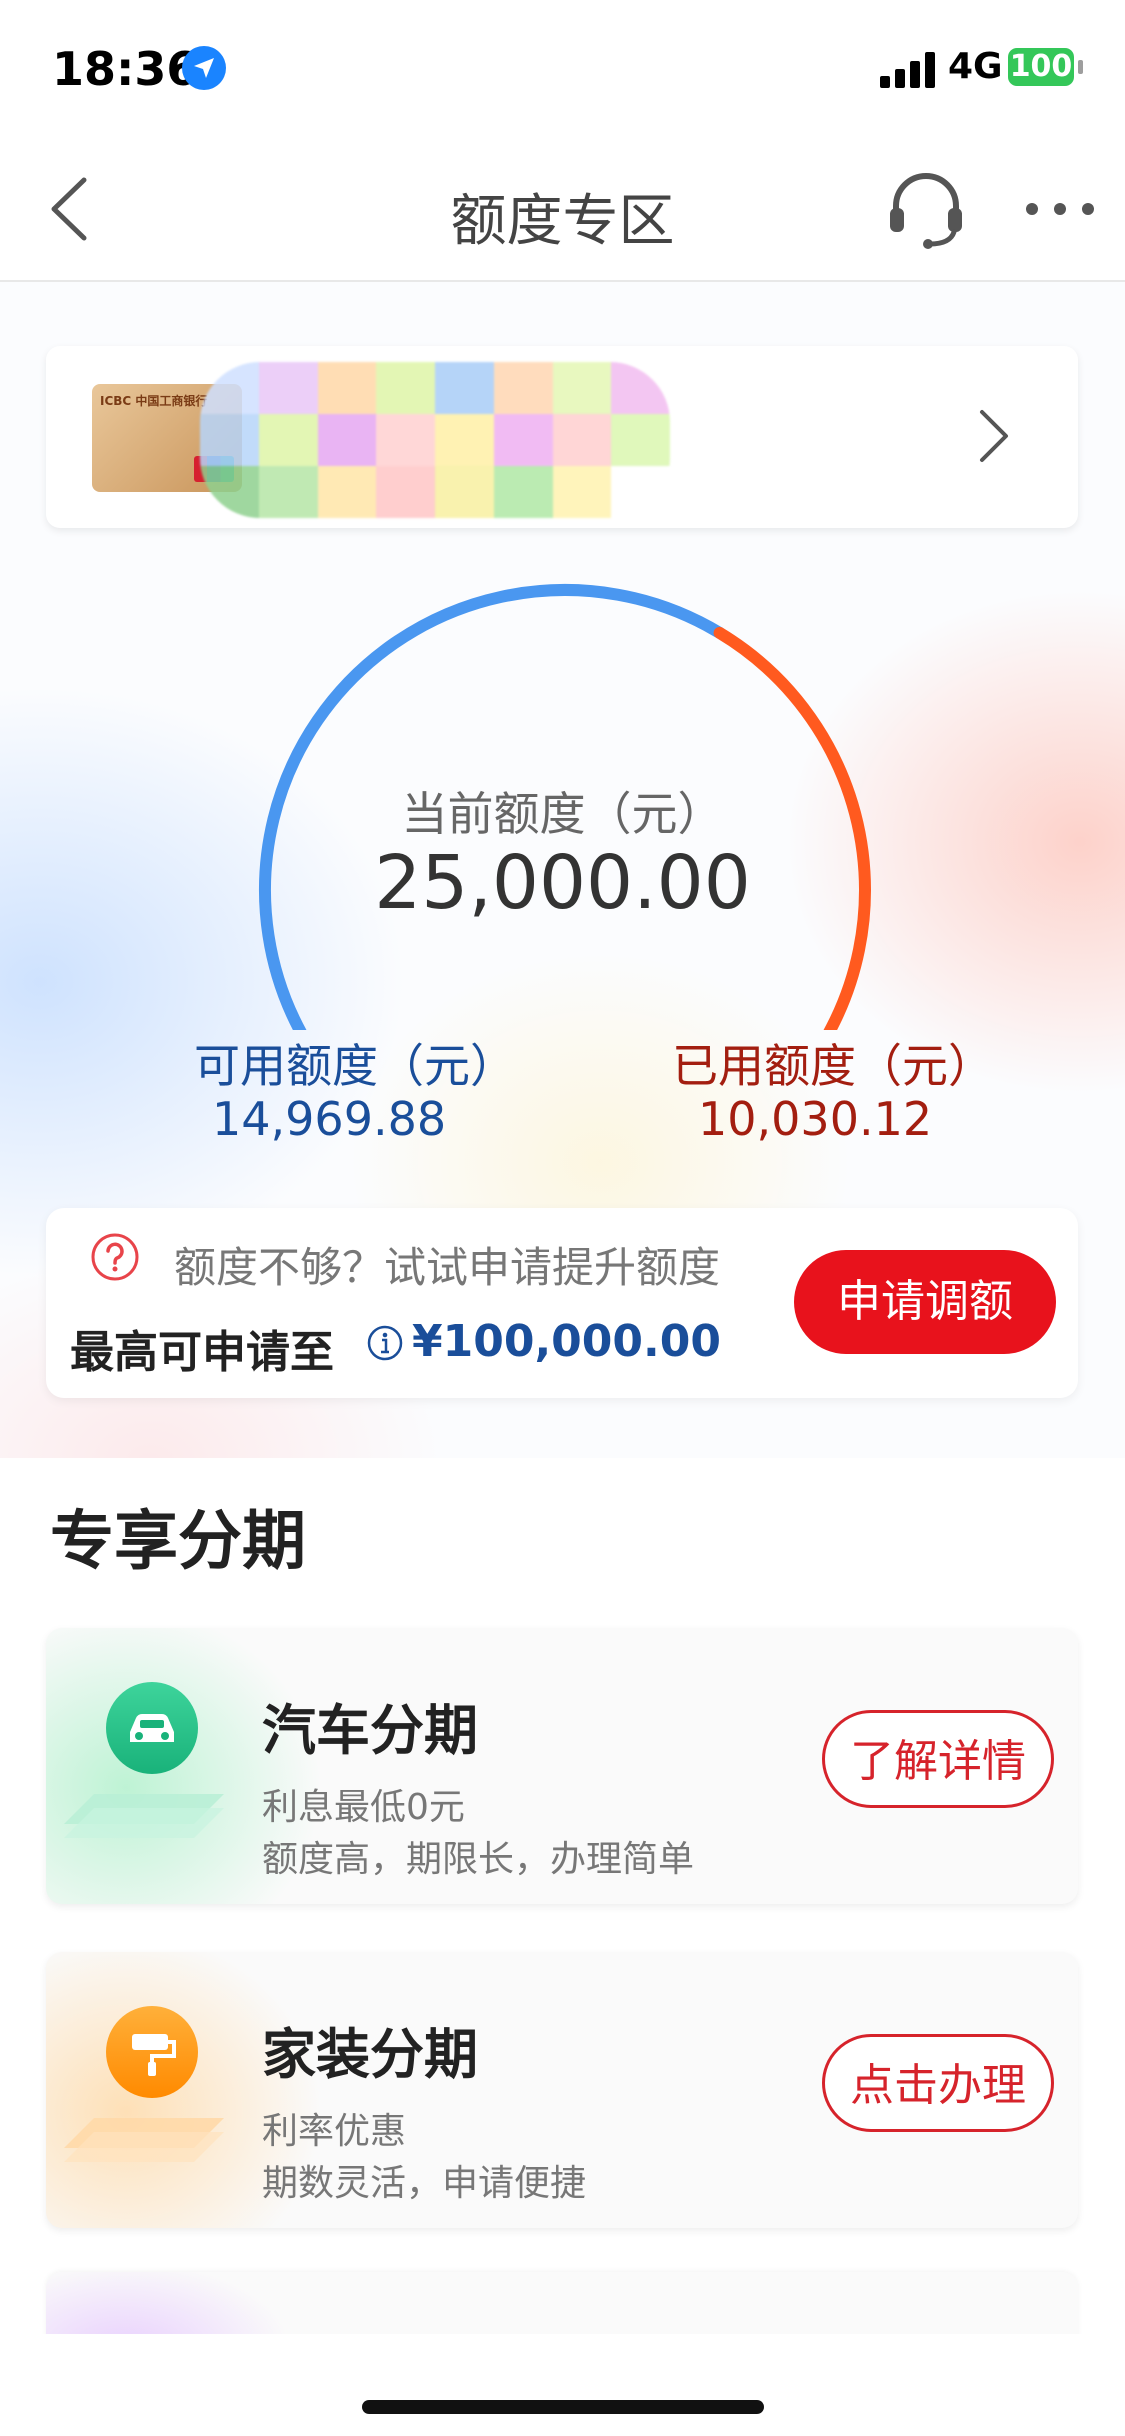  I want to click on nav-bar: 额度专区, so click(562, 211).